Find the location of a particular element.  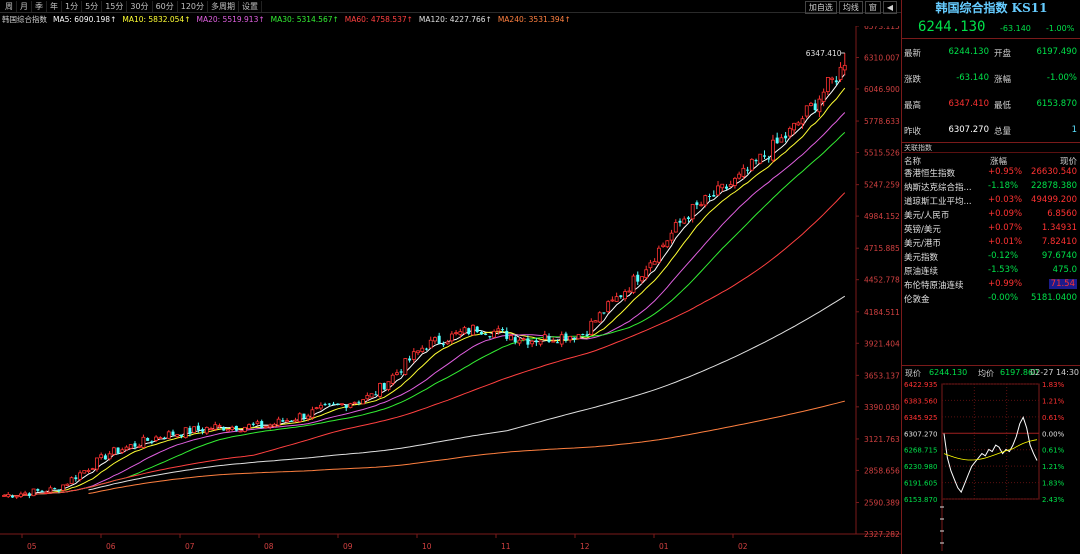

intraday-time: 02-27 14:30 is located at coordinates (1054, 372).